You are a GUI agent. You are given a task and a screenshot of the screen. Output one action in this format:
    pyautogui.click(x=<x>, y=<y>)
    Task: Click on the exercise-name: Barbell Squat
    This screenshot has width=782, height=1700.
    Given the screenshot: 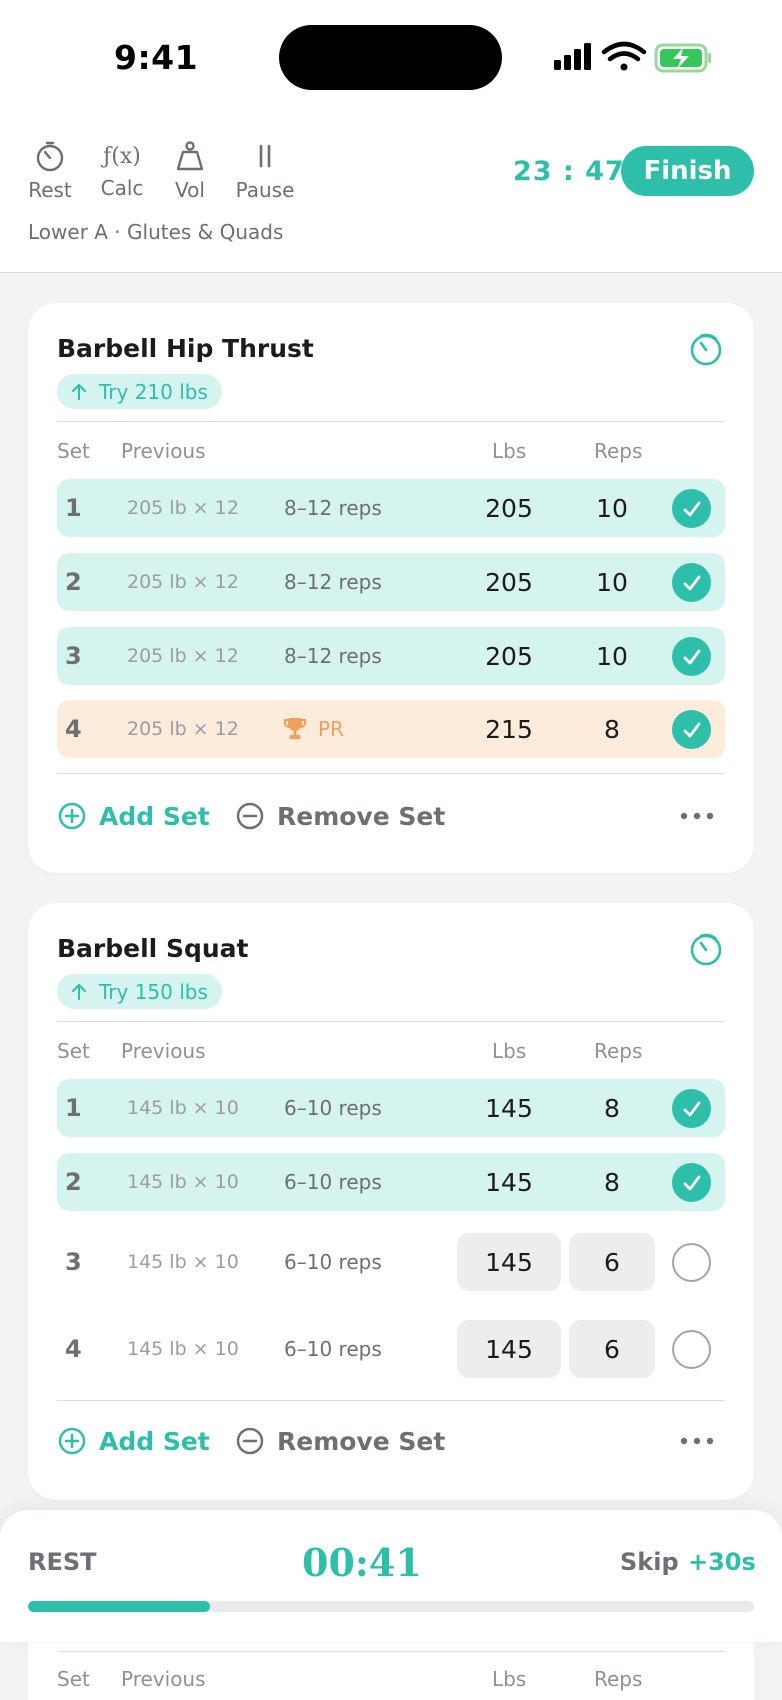 What is the action you would take?
    pyautogui.click(x=153, y=948)
    